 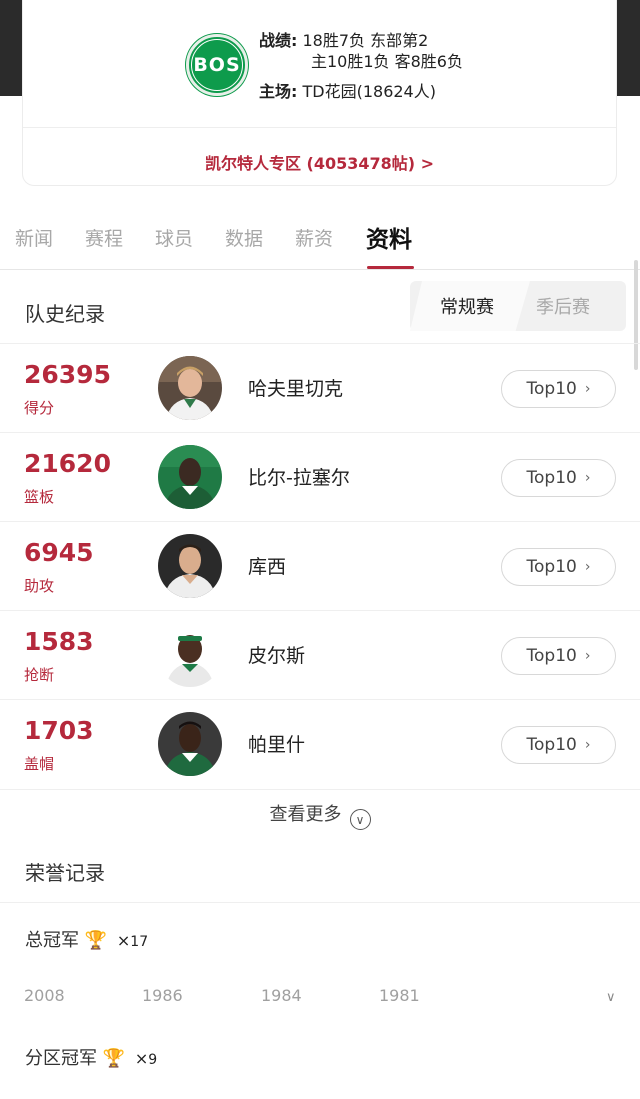 What do you see at coordinates (44, 995) in the screenshot?
I see `champion-year: 2008` at bounding box center [44, 995].